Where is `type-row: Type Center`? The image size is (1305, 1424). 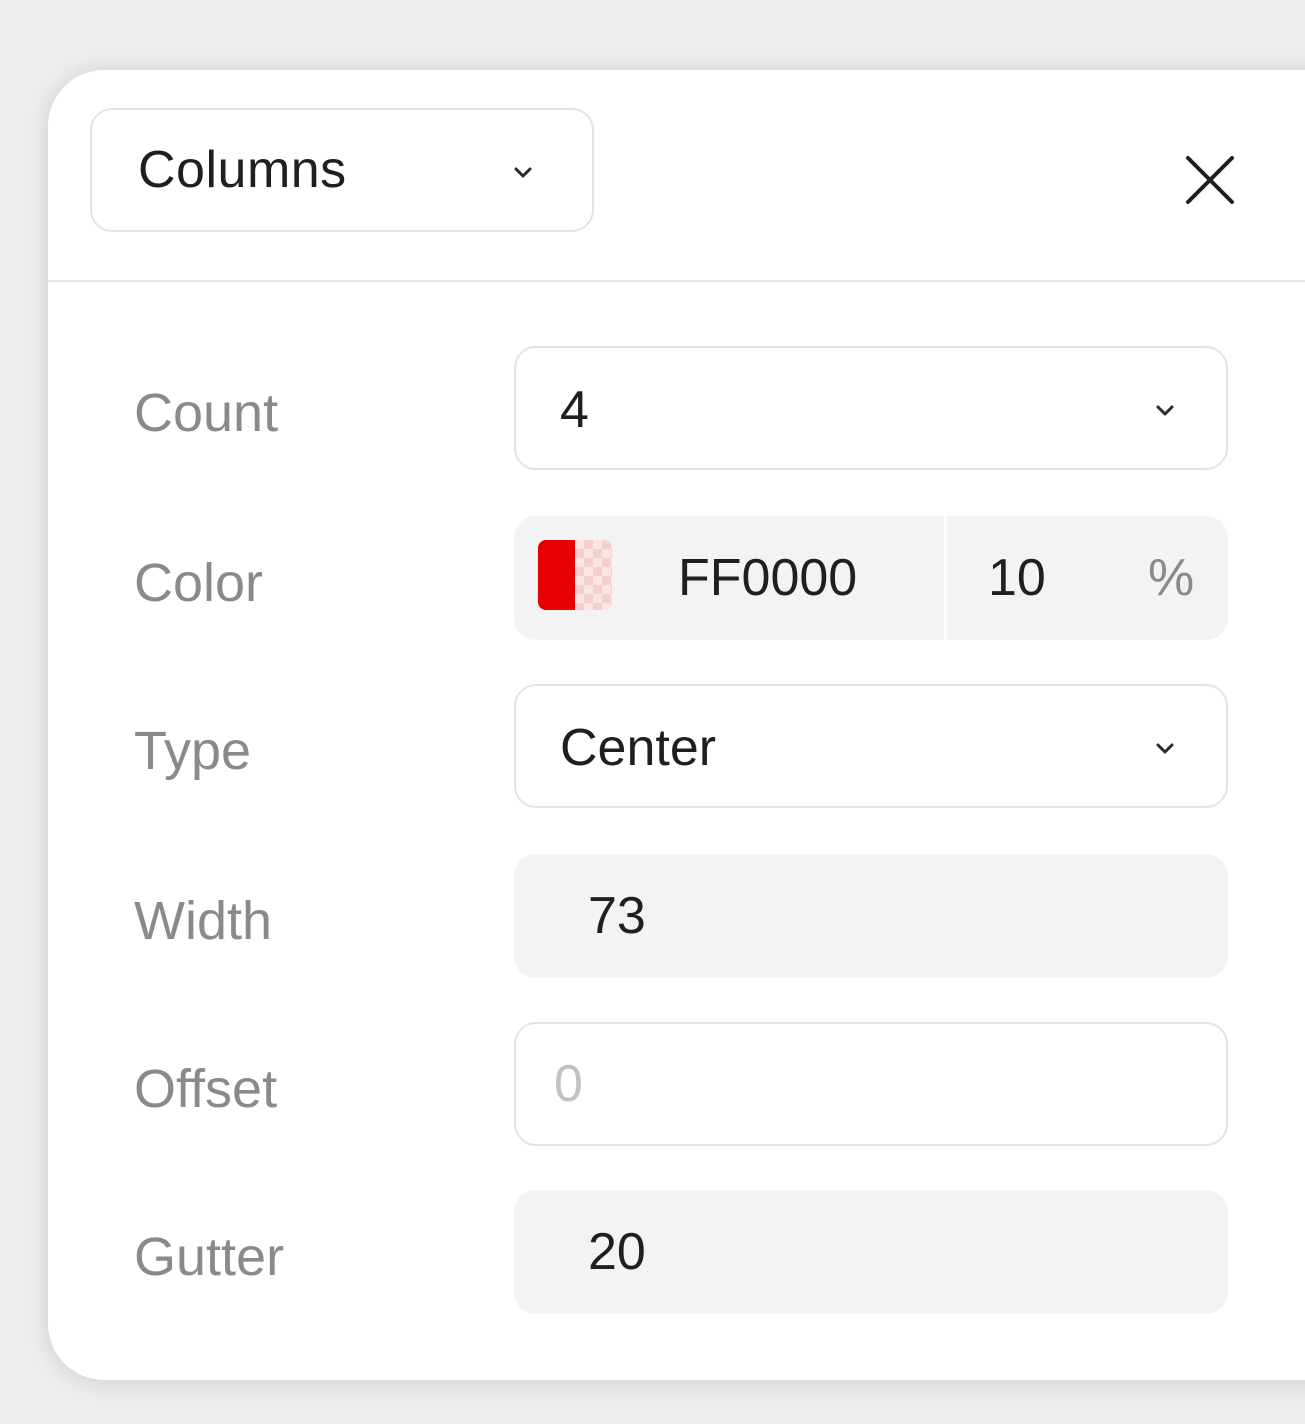 type-row: Type Center is located at coordinates (676, 746).